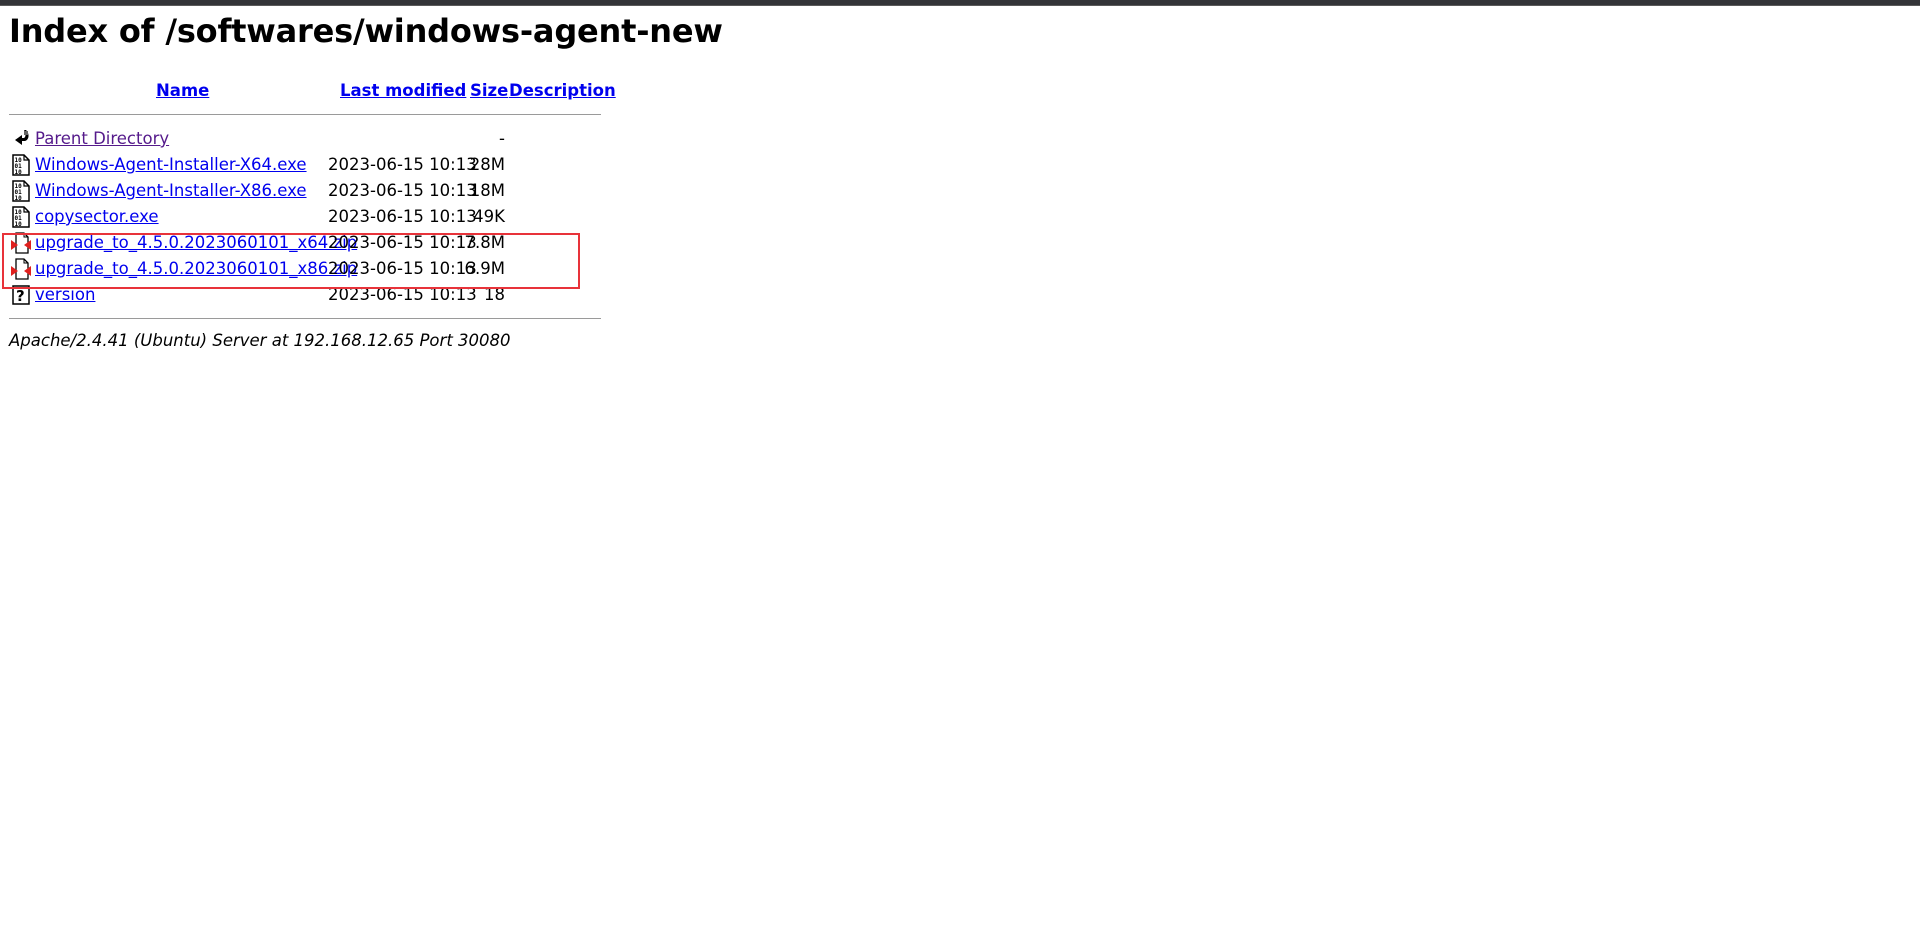  Describe the element at coordinates (305, 114) in the screenshot. I see `header-divider` at that location.